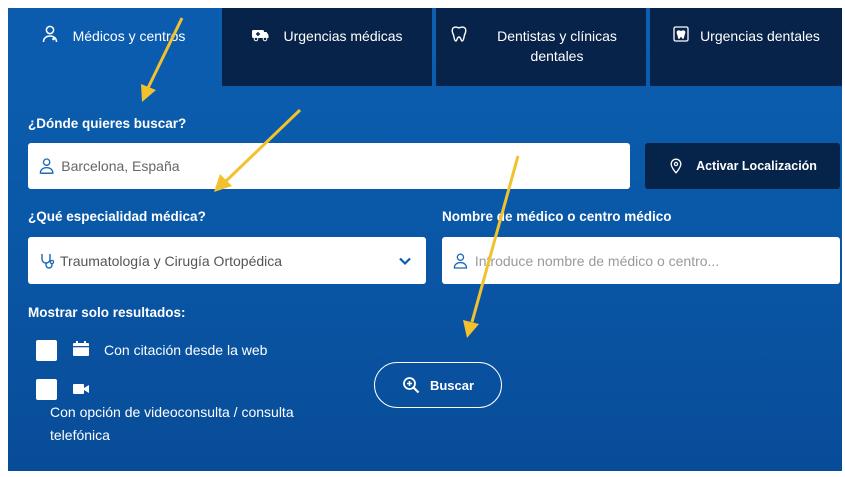 The image size is (845, 477). What do you see at coordinates (81, 348) in the screenshot?
I see `calendar-icon` at bounding box center [81, 348].